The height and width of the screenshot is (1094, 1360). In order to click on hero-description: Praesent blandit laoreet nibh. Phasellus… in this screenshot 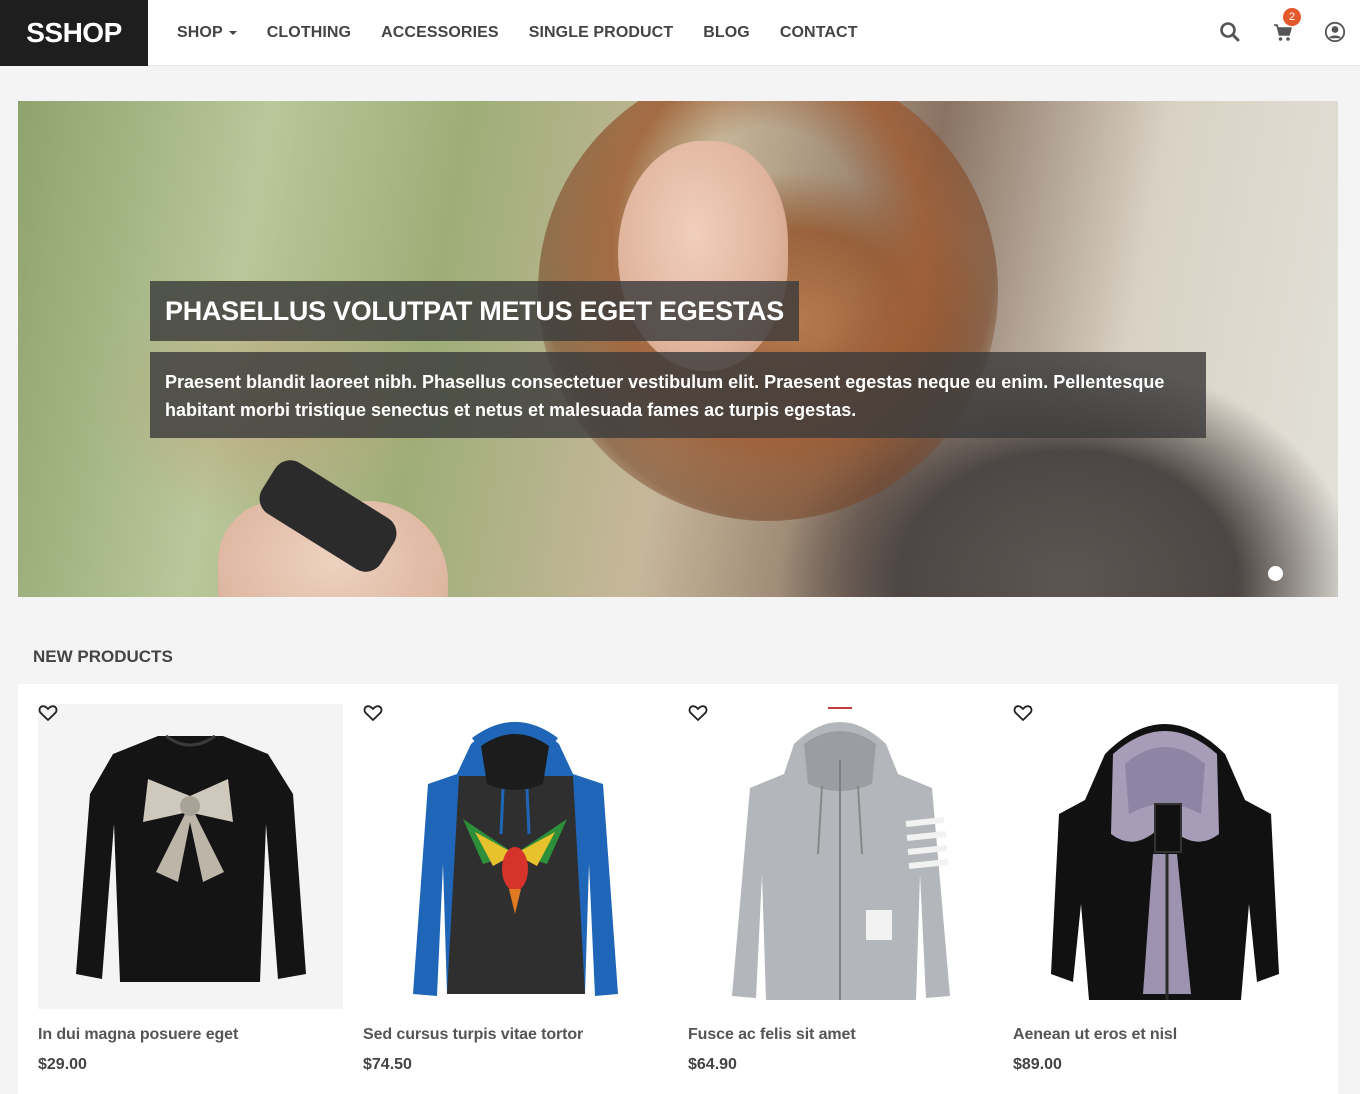, I will do `click(678, 395)`.